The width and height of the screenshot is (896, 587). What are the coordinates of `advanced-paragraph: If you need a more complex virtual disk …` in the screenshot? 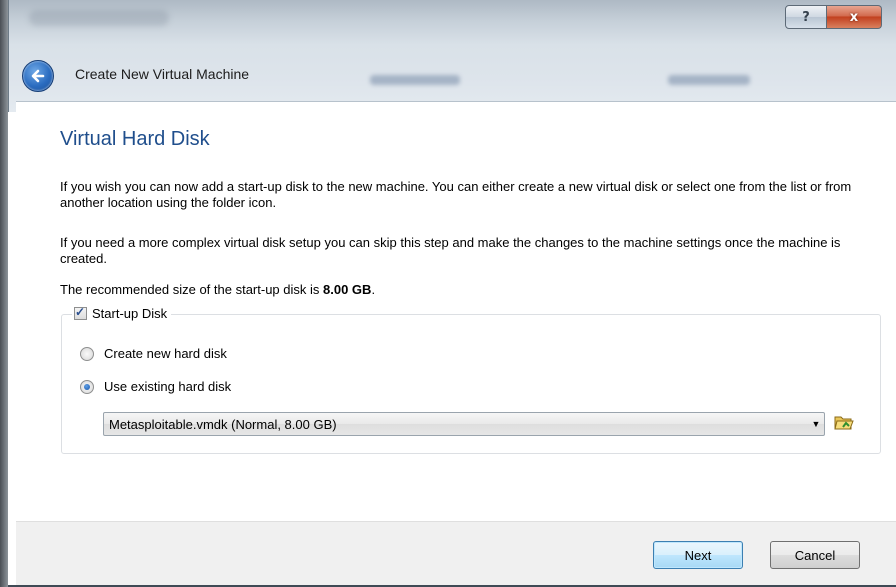 It's located at (450, 250).